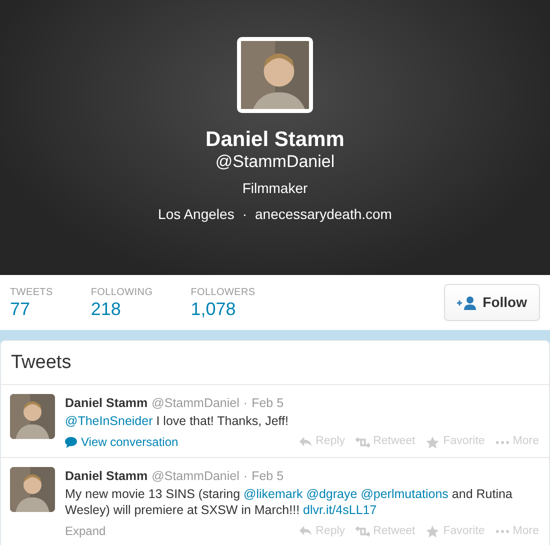  What do you see at coordinates (332, 493) in the screenshot?
I see `mention-link: @dgraye` at bounding box center [332, 493].